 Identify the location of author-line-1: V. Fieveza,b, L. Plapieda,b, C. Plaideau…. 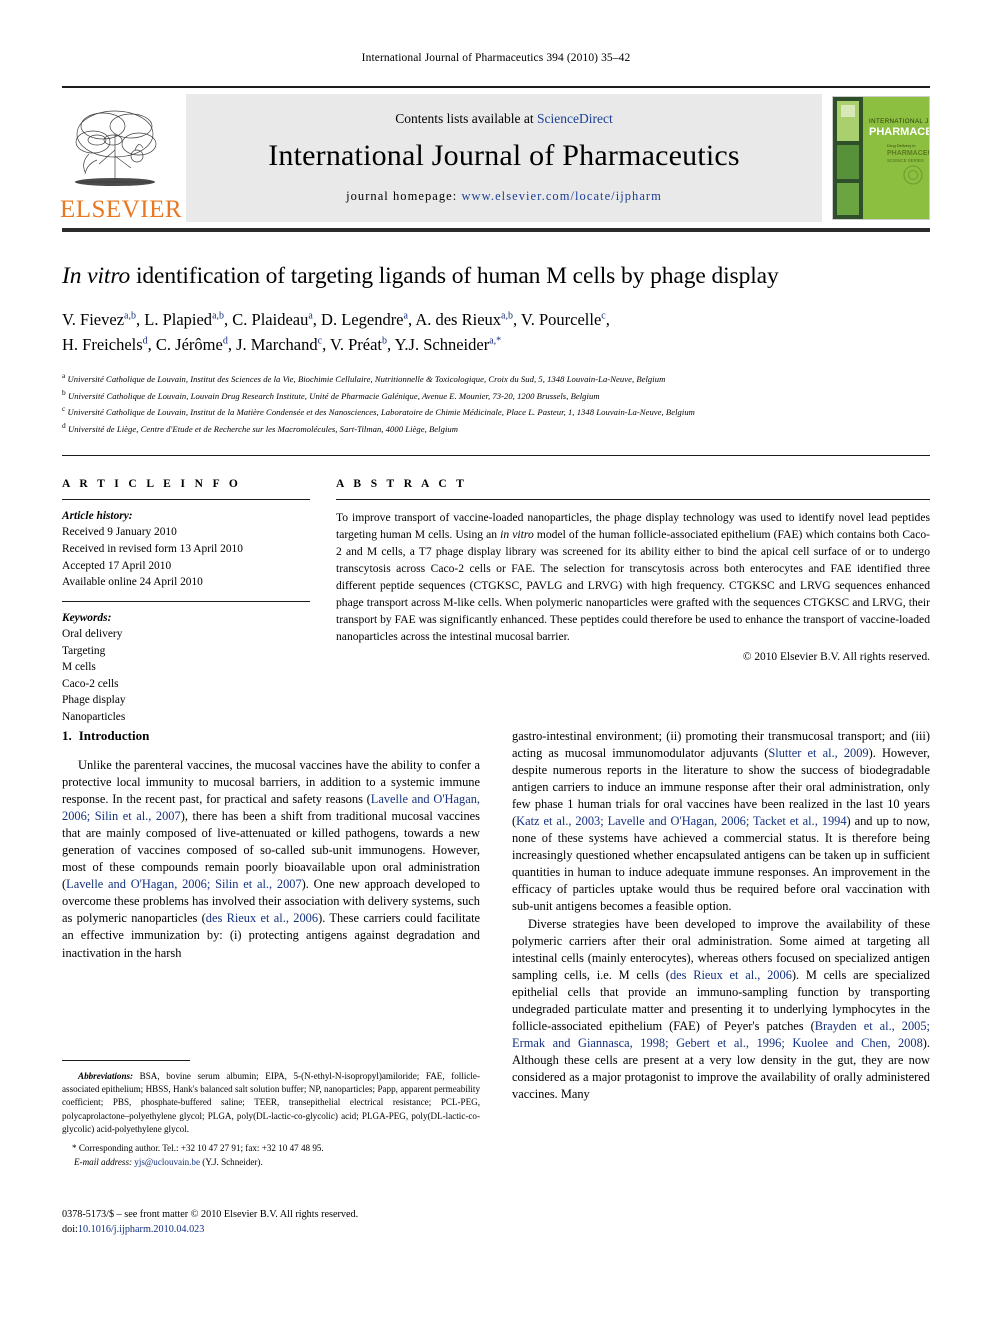
(336, 319).